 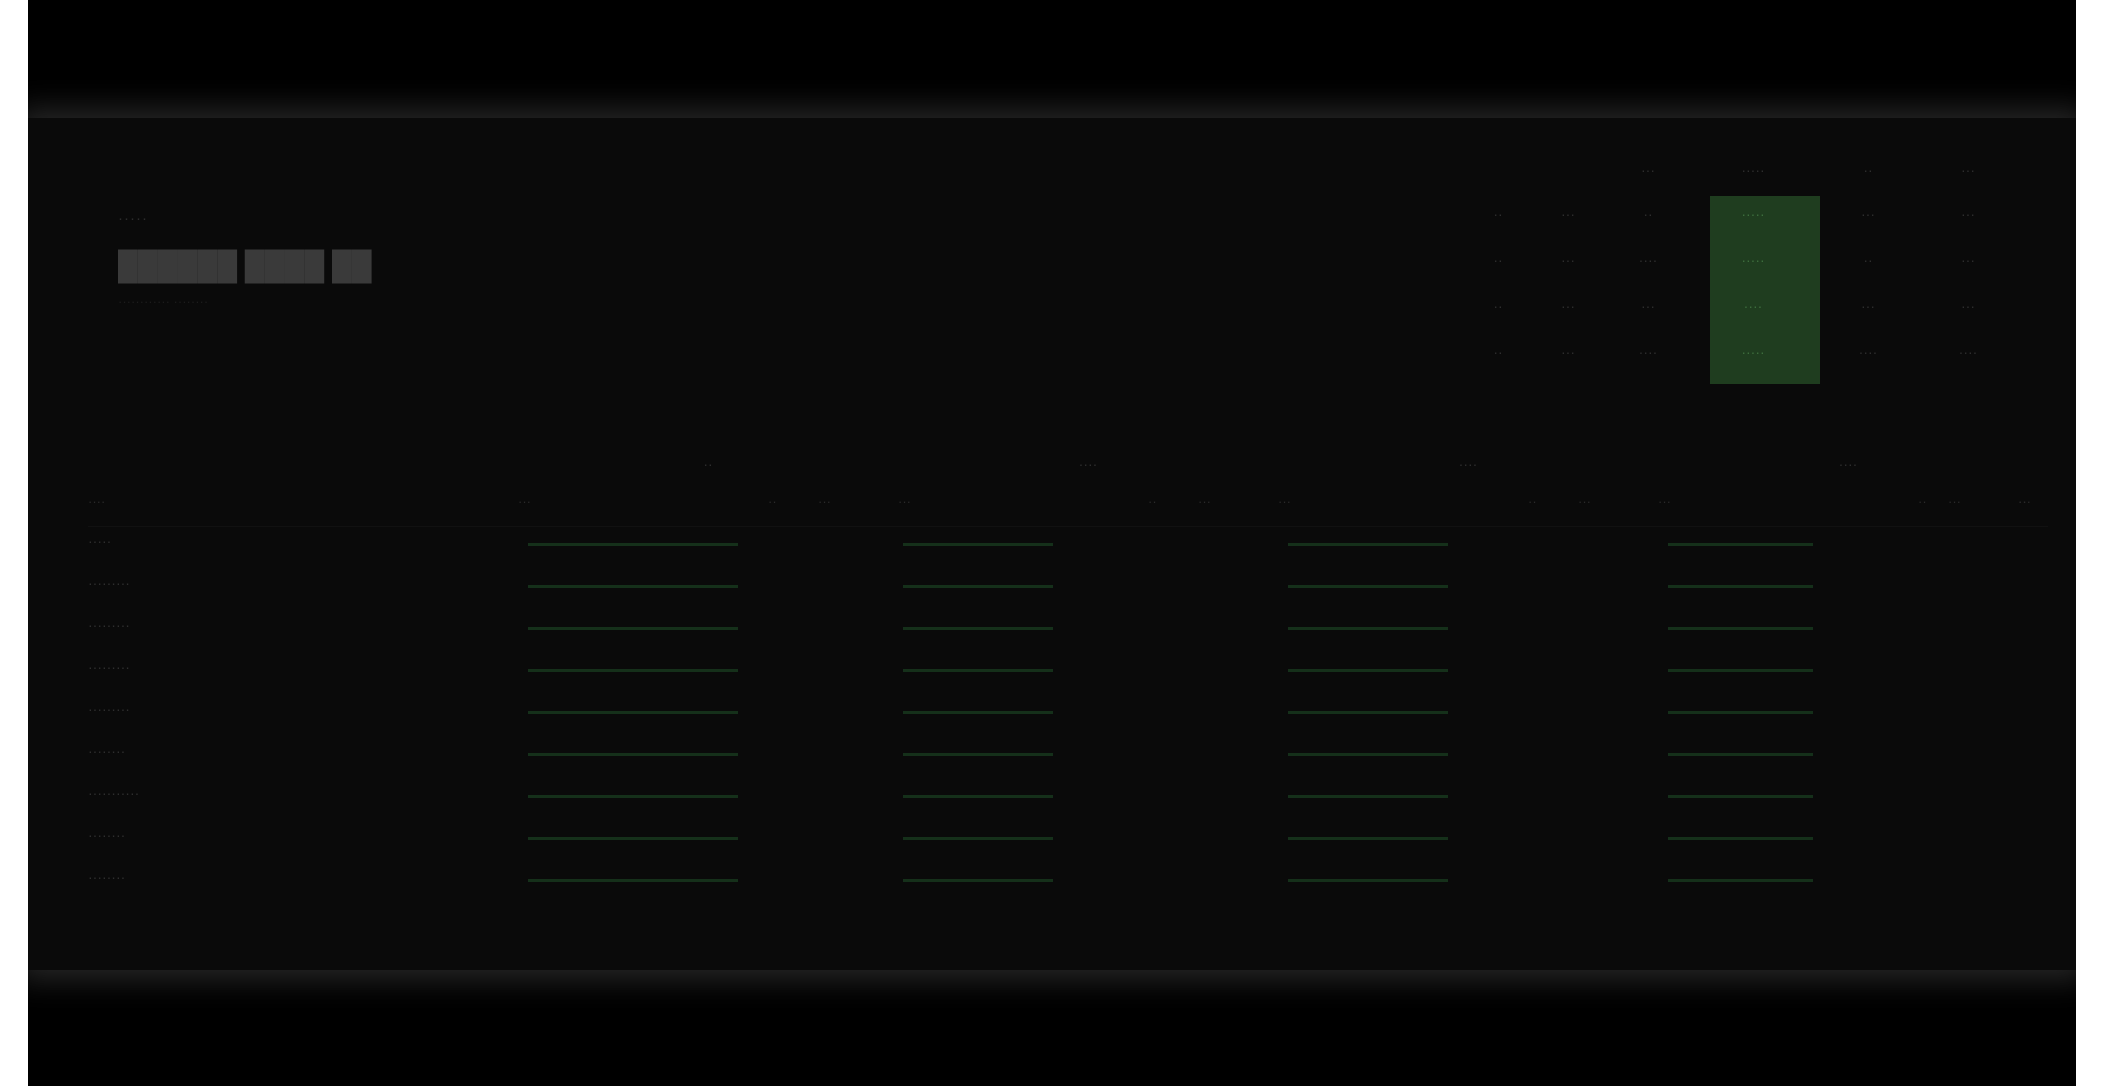 I want to click on header-small-label: ·····, so click(x=133, y=218).